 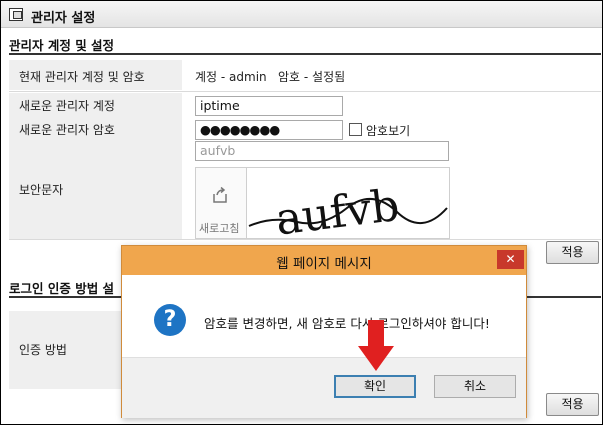 I want to click on dialog-title: 웹 페이지 메시지, so click(x=324, y=264).